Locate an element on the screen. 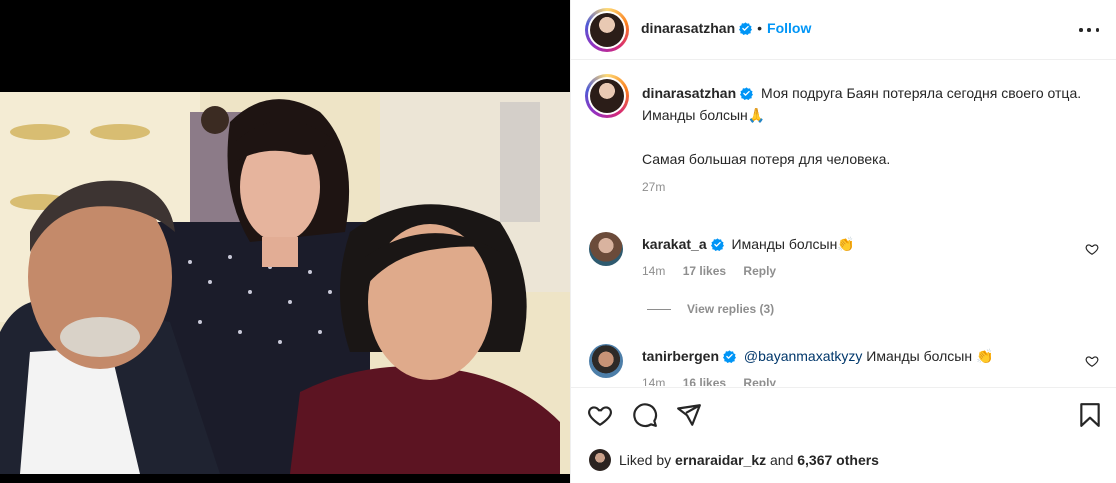  comment-icon is located at coordinates (645, 415).